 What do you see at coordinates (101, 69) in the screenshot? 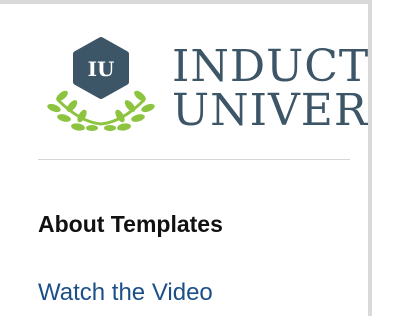
I see `logo-badge-text: IU` at bounding box center [101, 69].